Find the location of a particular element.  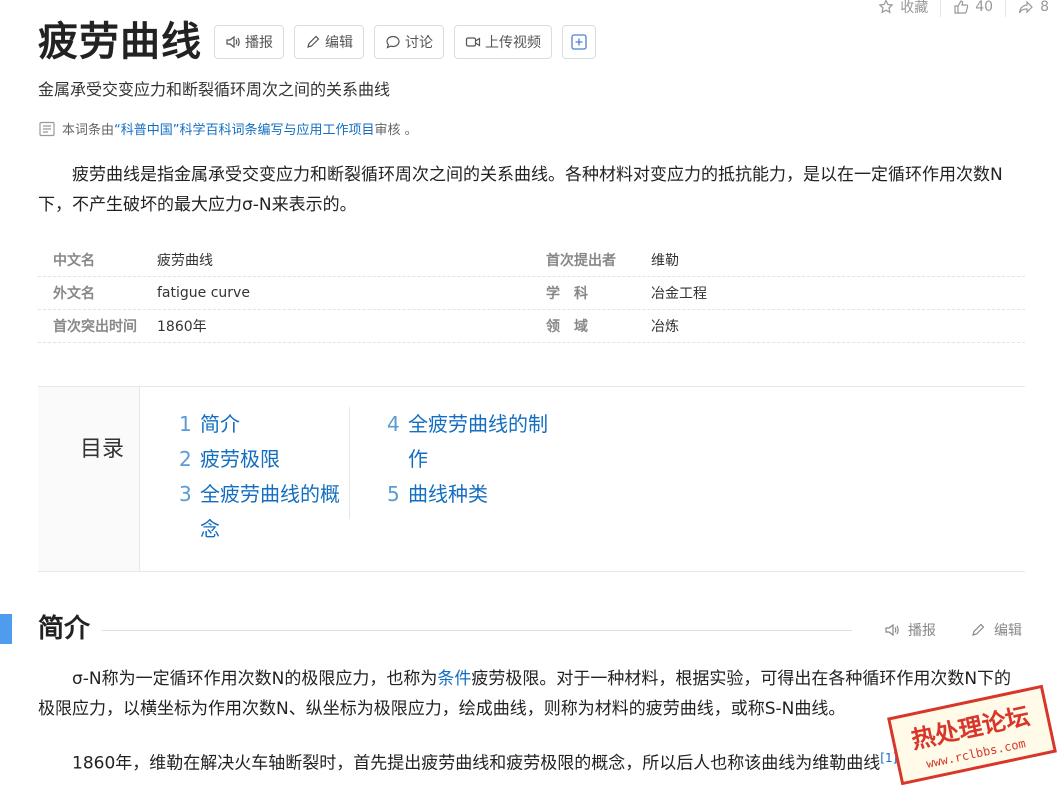

toc-column: 1 简介 2 疲劳极限 3 全疲劳曲线的概念 is located at coordinates (264, 477).